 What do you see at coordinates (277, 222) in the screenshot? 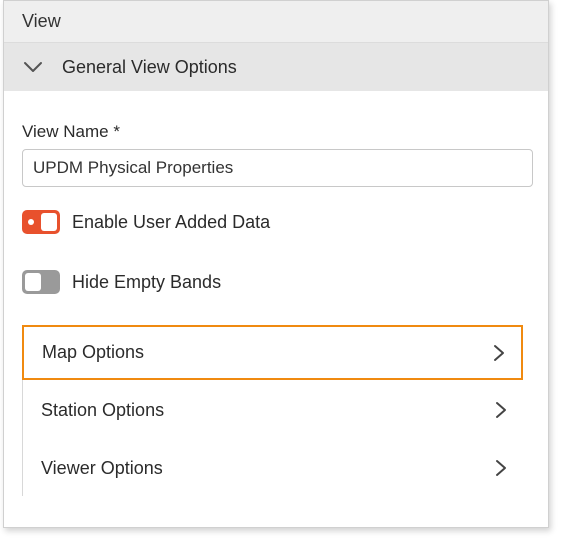
I see `enable-user-added-data-row: Enable User Added Data` at bounding box center [277, 222].